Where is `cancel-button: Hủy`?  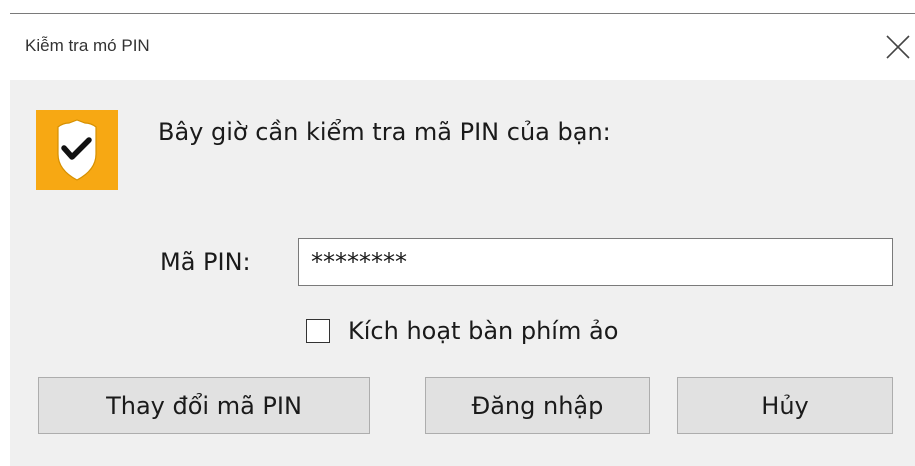 cancel-button: Hủy is located at coordinates (785, 405).